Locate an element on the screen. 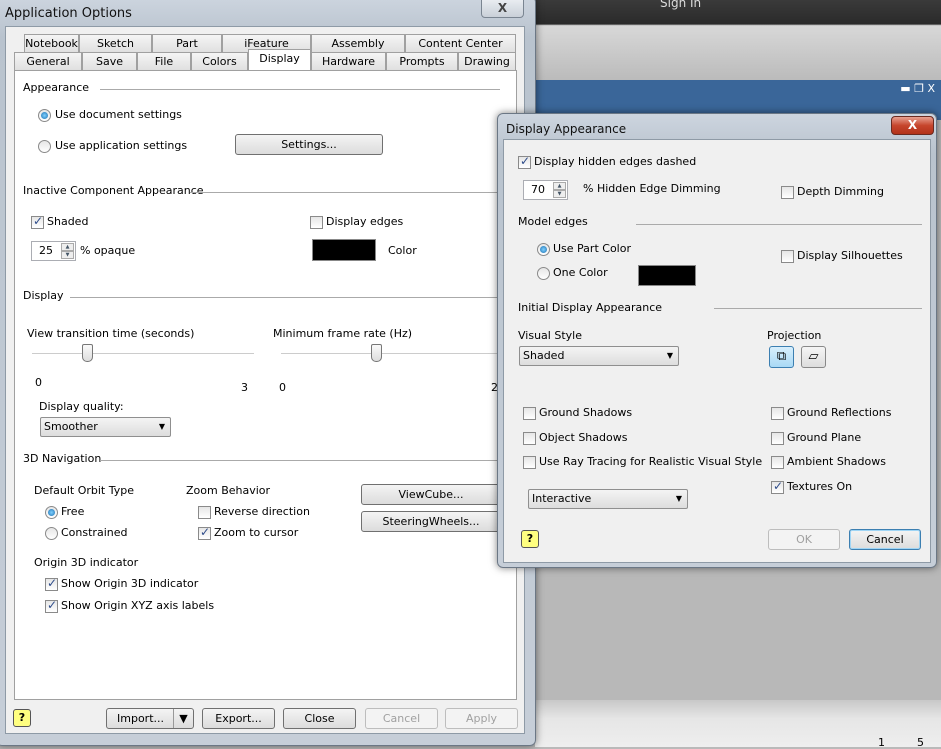  constrained-label: Constrained is located at coordinates (94, 532).